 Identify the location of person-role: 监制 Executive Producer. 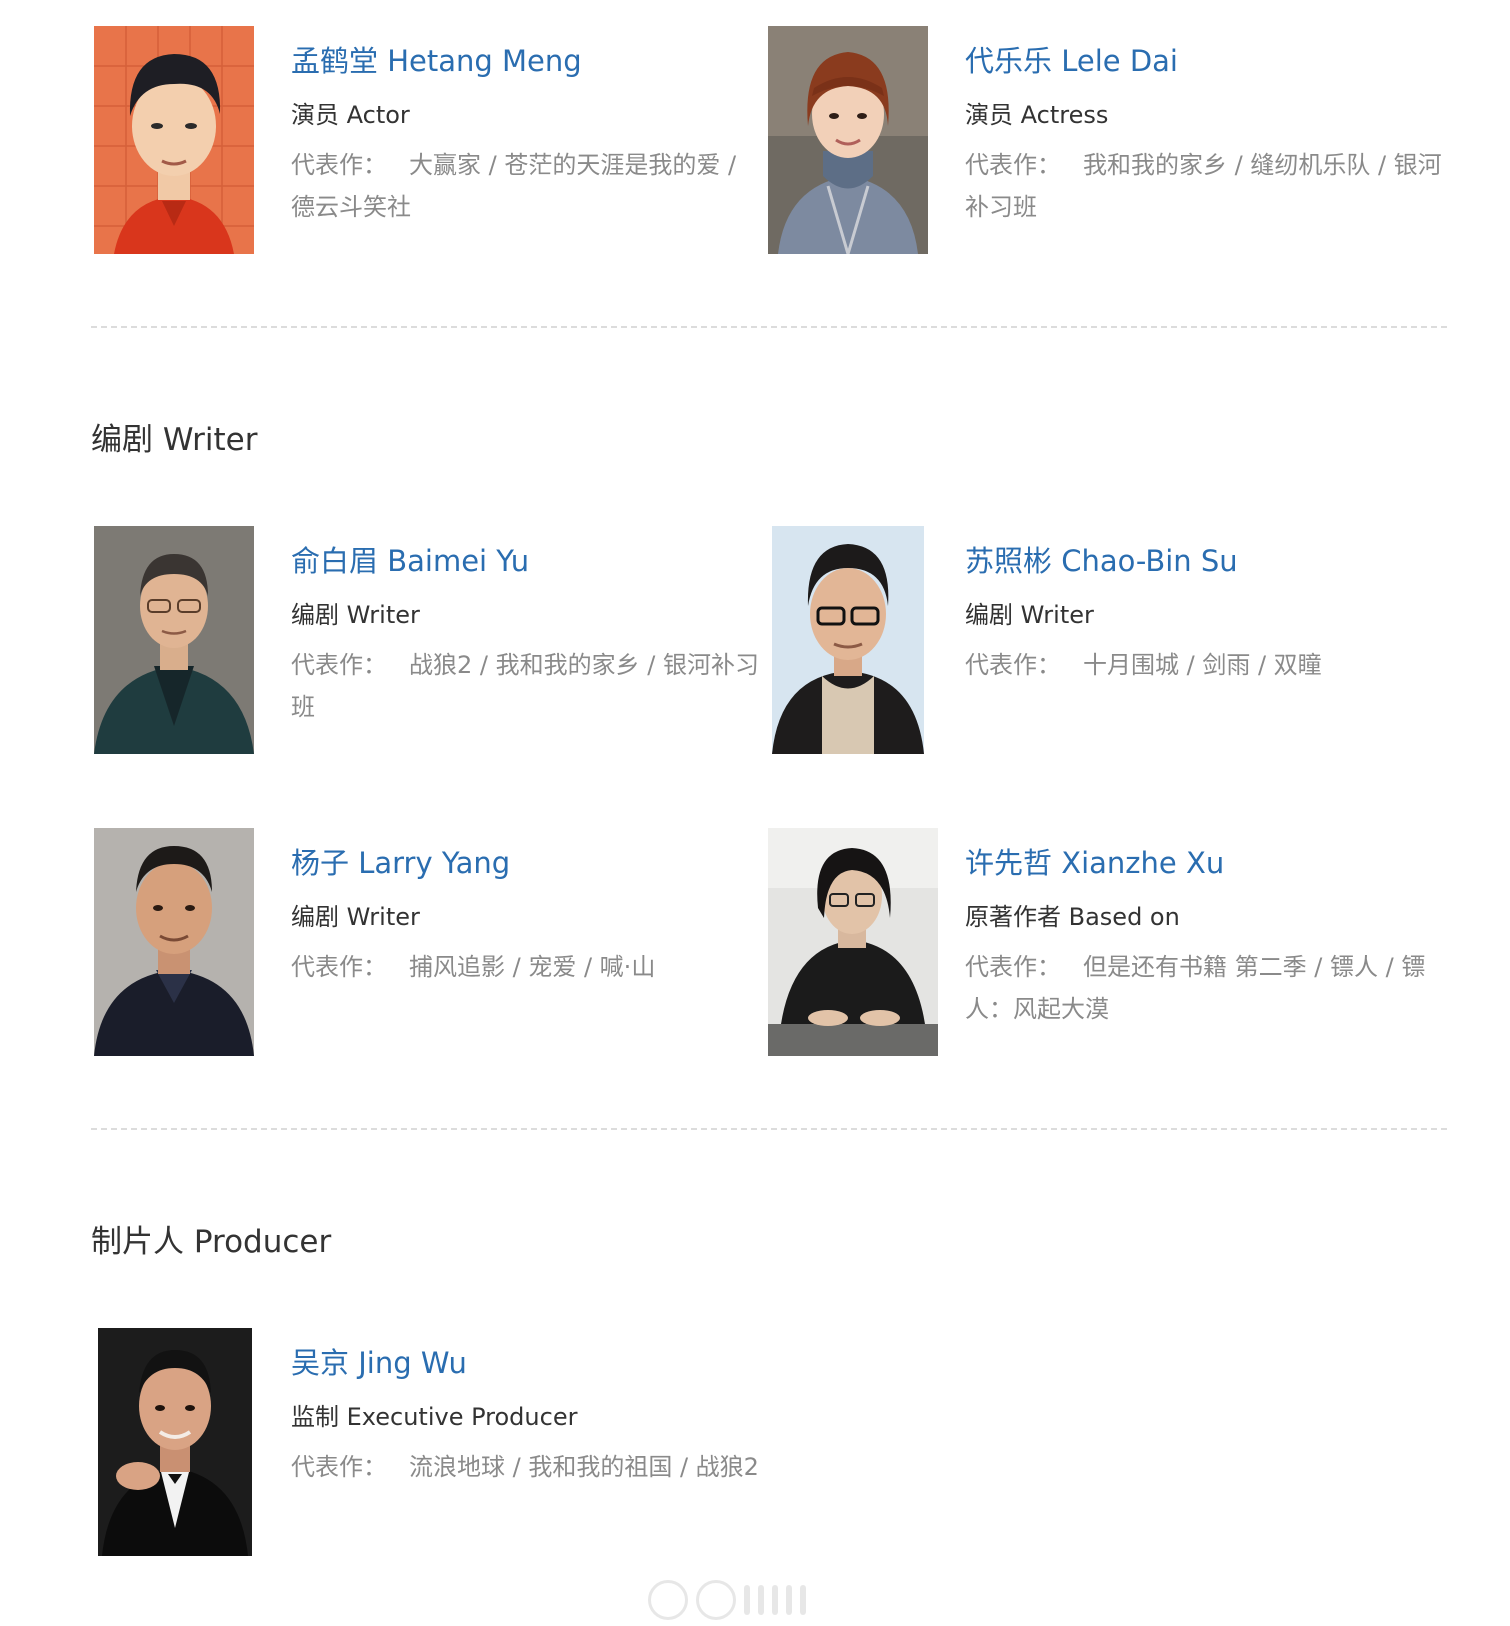
(434, 1417).